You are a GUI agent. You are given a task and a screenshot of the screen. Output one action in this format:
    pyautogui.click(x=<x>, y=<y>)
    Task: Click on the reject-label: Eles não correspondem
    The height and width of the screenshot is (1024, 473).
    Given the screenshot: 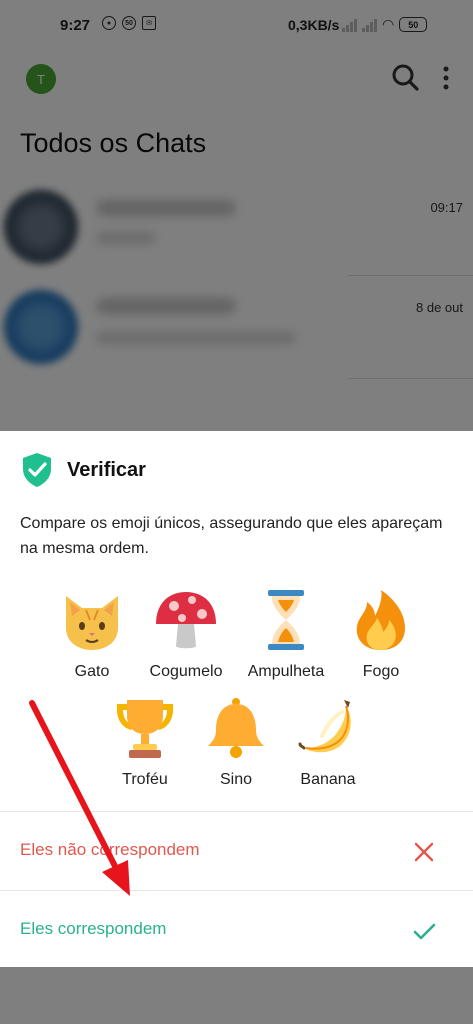 What is the action you would take?
    pyautogui.click(x=110, y=849)
    